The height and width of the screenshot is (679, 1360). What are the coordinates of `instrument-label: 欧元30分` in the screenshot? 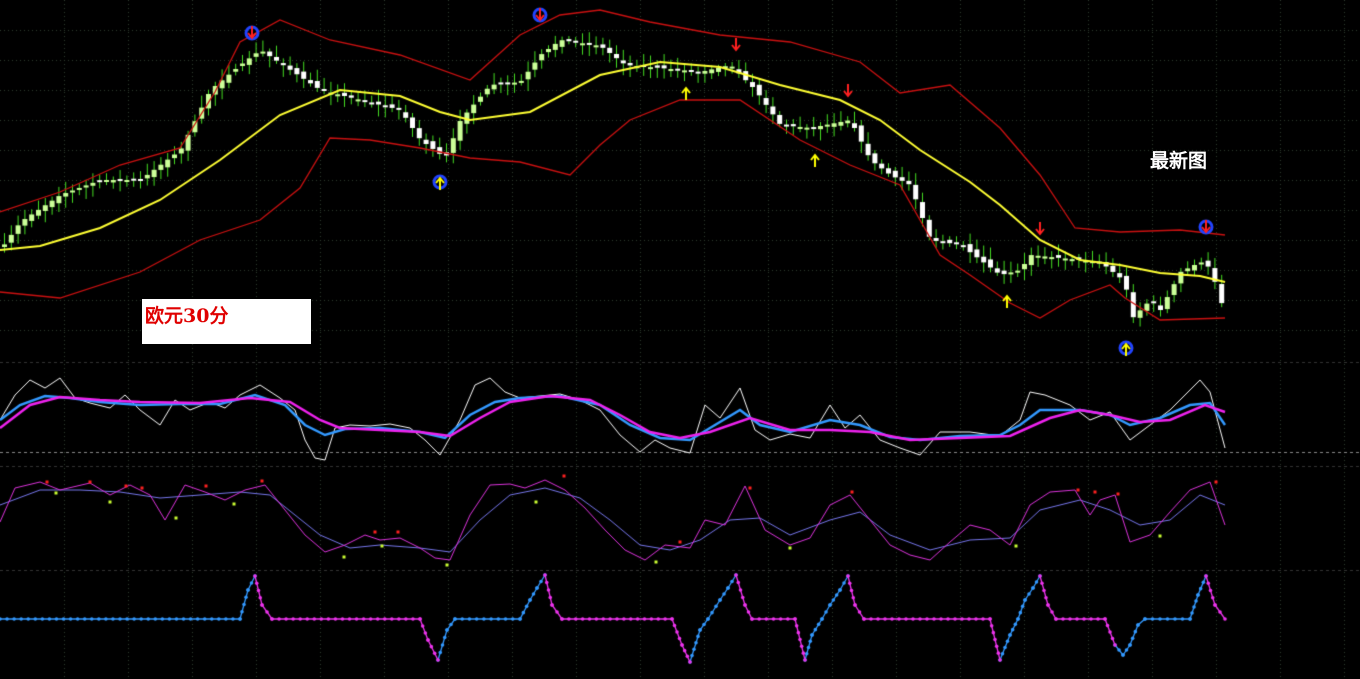 It's located at (187, 316).